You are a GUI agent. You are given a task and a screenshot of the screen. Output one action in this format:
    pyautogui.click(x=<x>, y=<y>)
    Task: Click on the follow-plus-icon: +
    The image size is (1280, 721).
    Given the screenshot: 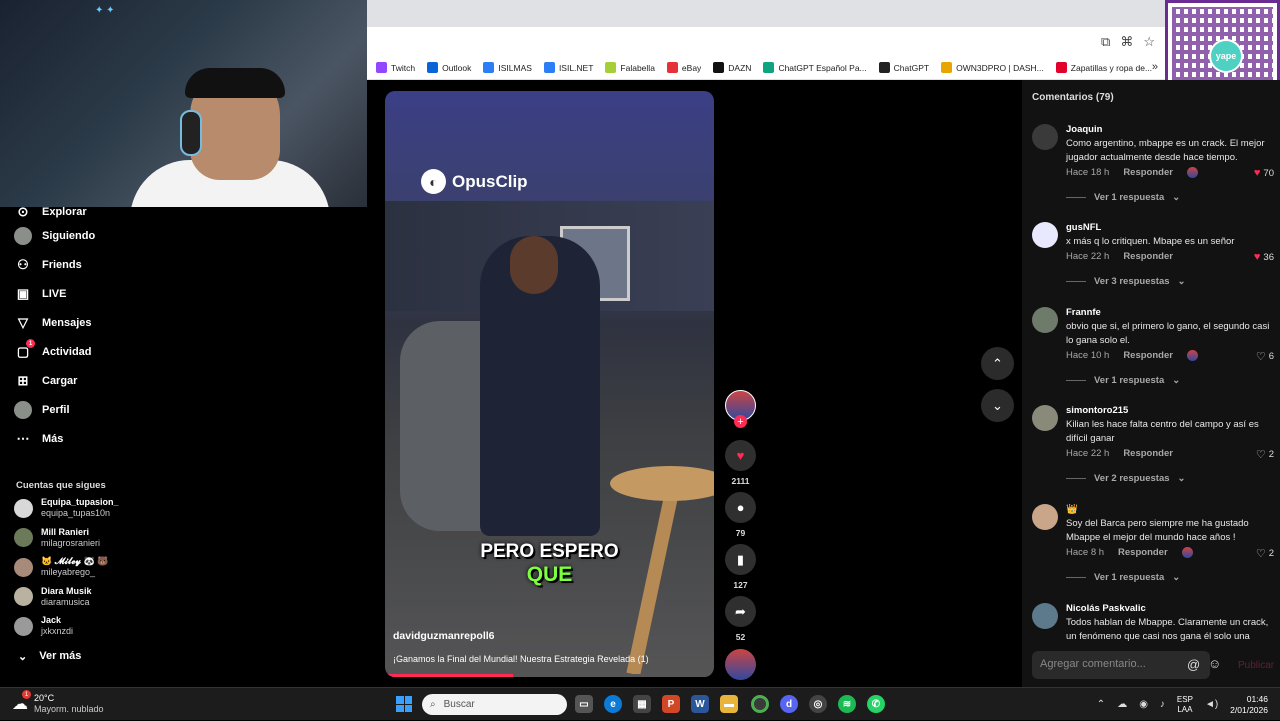 What is the action you would take?
    pyautogui.click(x=740, y=421)
    